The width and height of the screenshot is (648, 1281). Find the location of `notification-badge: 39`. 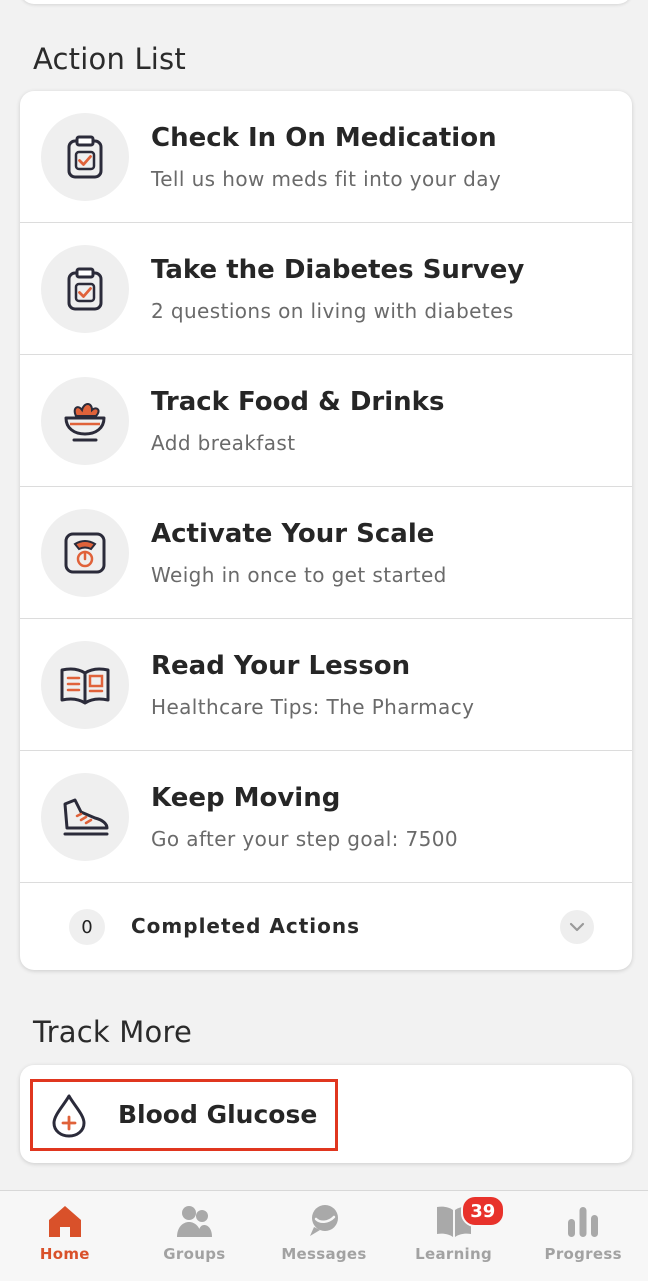

notification-badge: 39 is located at coordinates (482, 1211).